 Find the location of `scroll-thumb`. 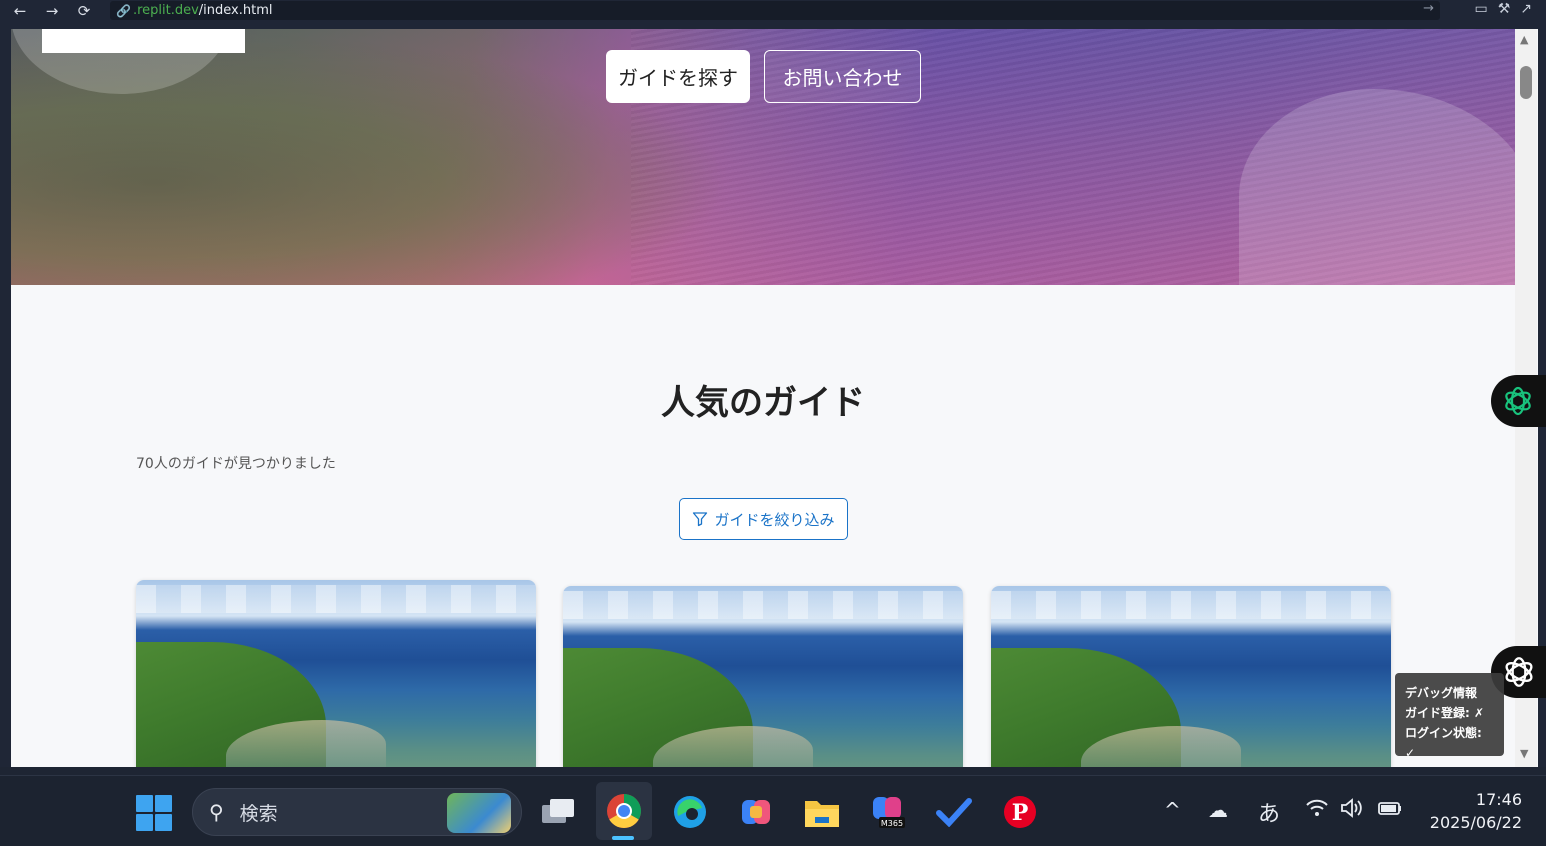

scroll-thumb is located at coordinates (1526, 82).